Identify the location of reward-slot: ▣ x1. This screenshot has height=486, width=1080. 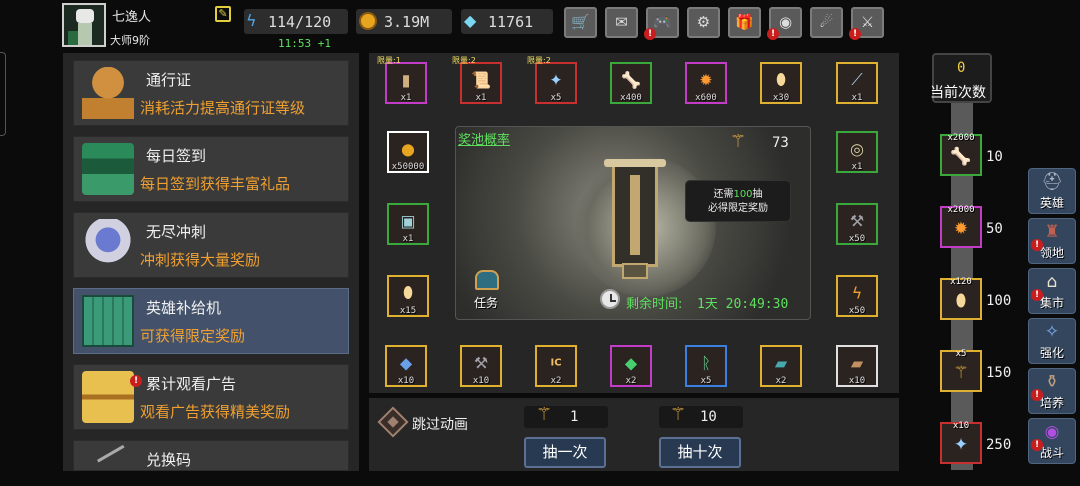
(408, 224).